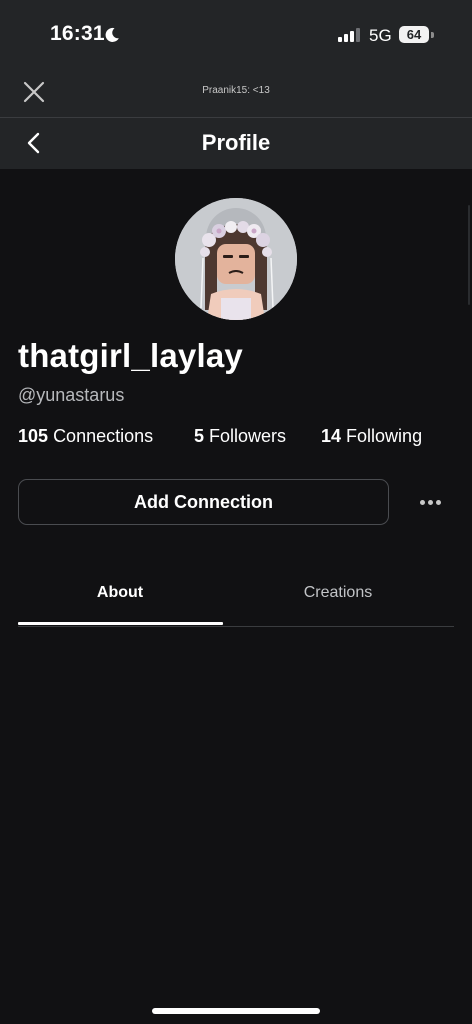 This screenshot has height=1024, width=472. I want to click on profile-tabs: About Creations, so click(236, 600).